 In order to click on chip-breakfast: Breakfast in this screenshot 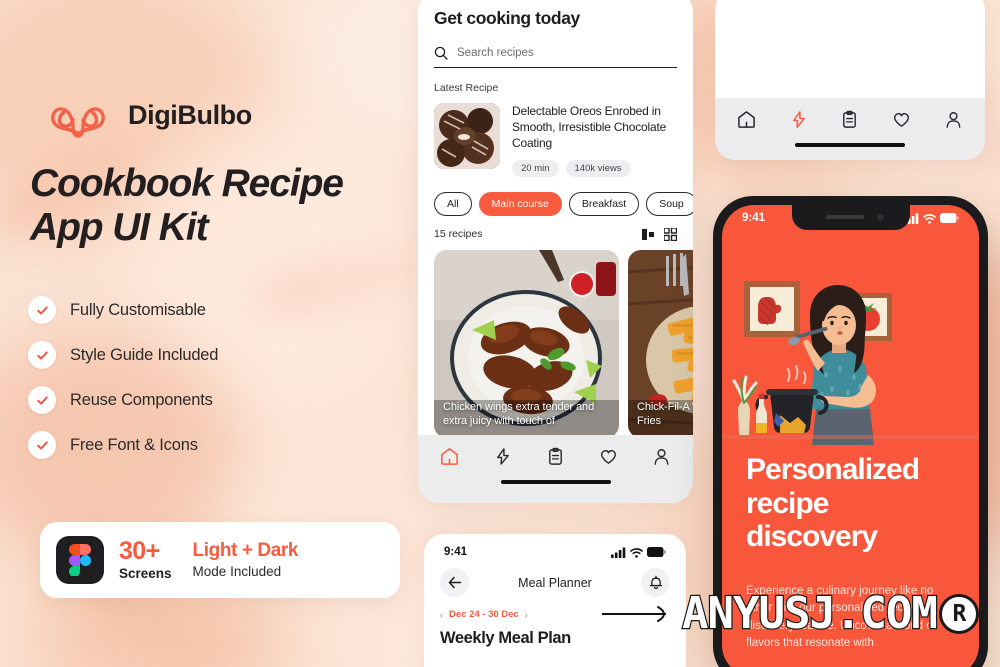, I will do `click(604, 203)`.